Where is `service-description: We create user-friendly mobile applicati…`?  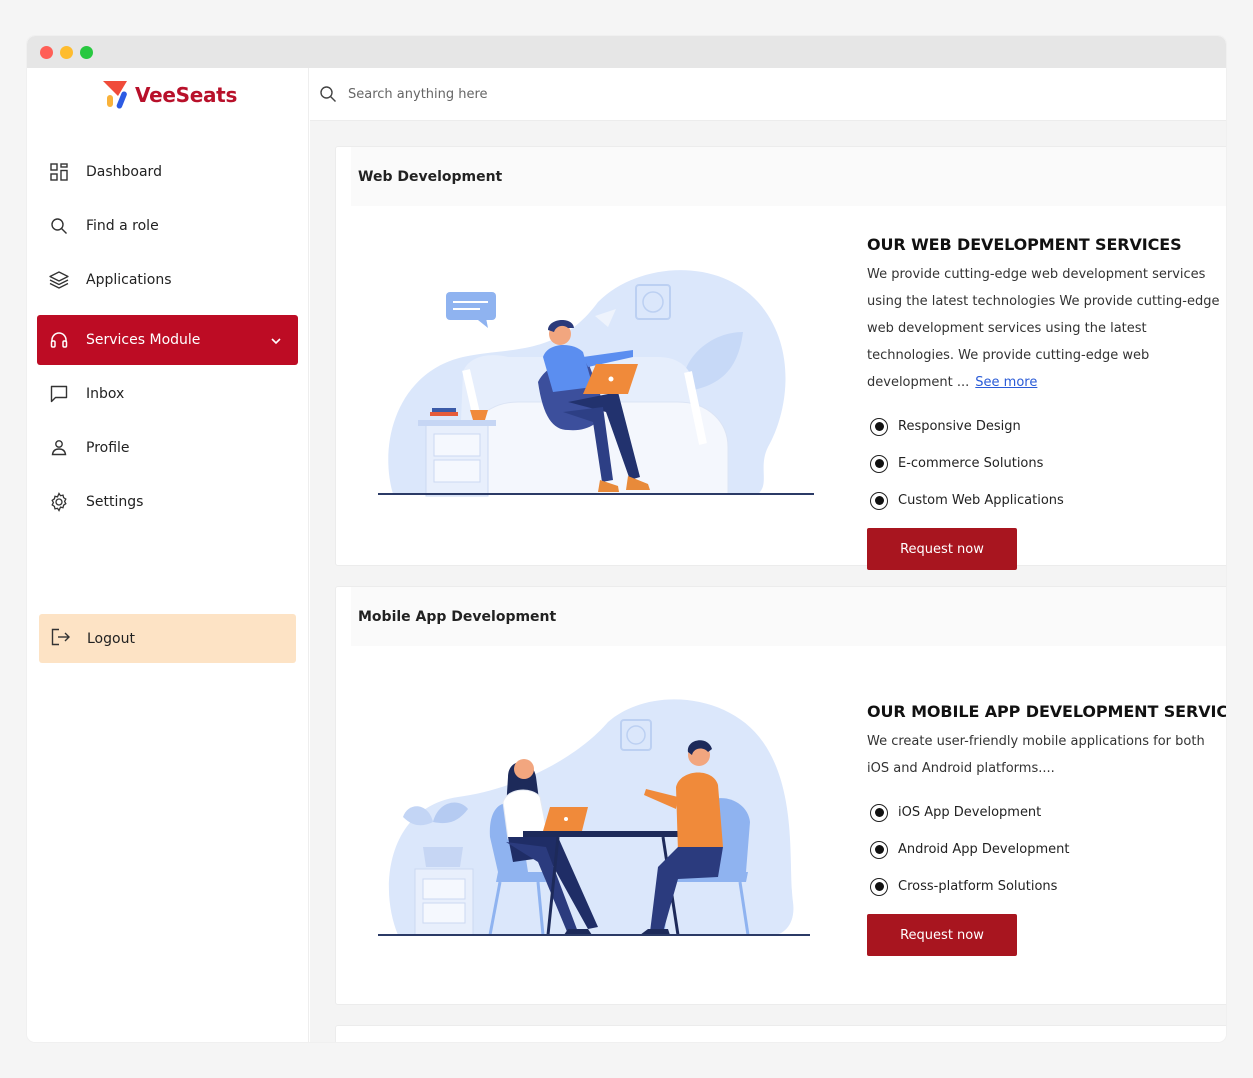 service-description: We create user-friendly mobile applicati… is located at coordinates (1036, 755).